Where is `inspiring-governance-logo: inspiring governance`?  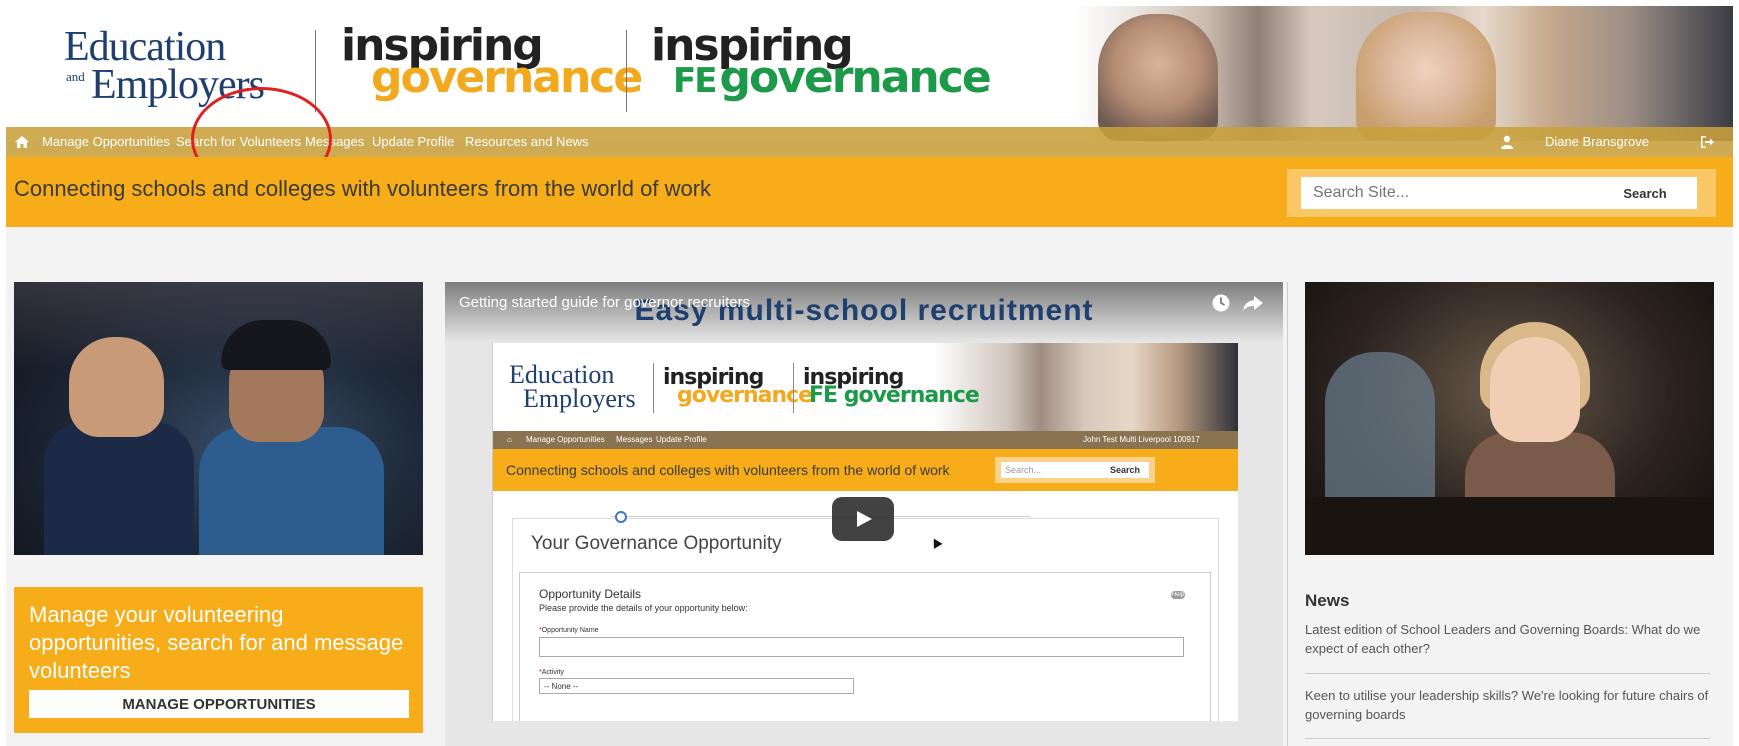 inspiring-governance-logo: inspiring governance is located at coordinates (492, 62).